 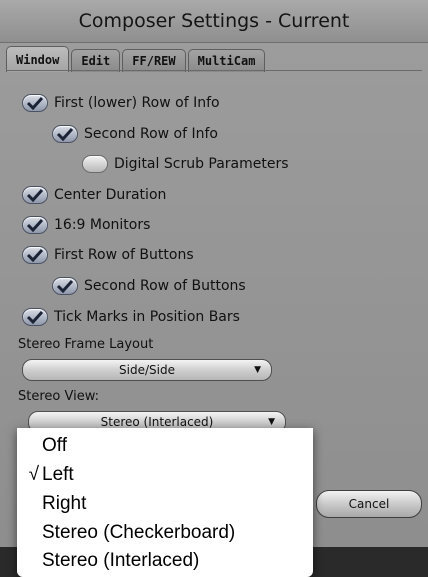 I want to click on option-label: Digital Scrub Parameters, so click(x=201, y=164).